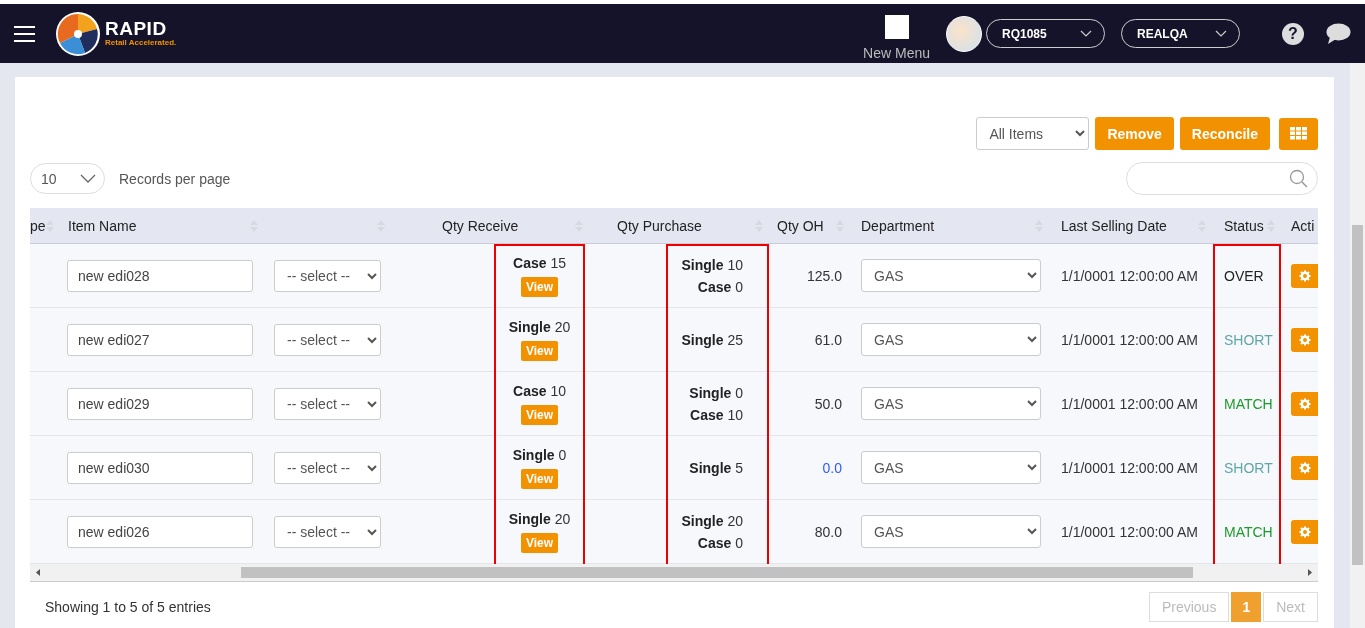 Image resolution: width=1365 pixels, height=628 pixels. What do you see at coordinates (1244, 275) in the screenshot?
I see `status-text: OVER` at bounding box center [1244, 275].